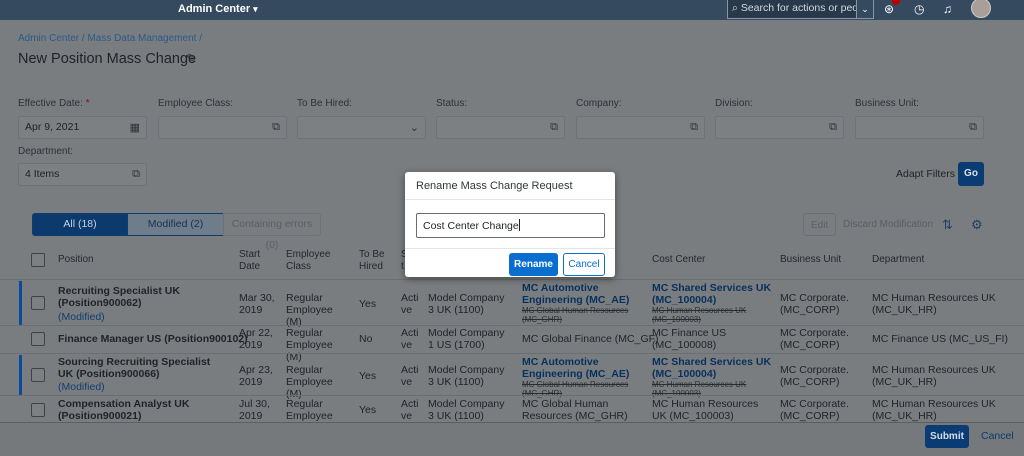 Image resolution: width=1024 pixels, height=456 pixels. Describe the element at coordinates (947, 436) in the screenshot. I see `submit-button: Submit` at that location.